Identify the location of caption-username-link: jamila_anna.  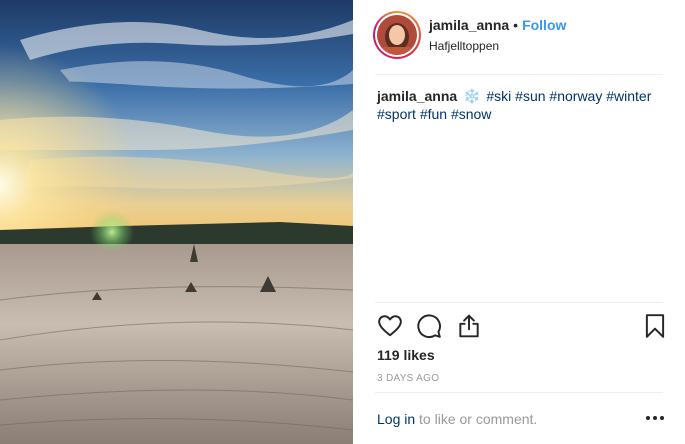
(417, 96).